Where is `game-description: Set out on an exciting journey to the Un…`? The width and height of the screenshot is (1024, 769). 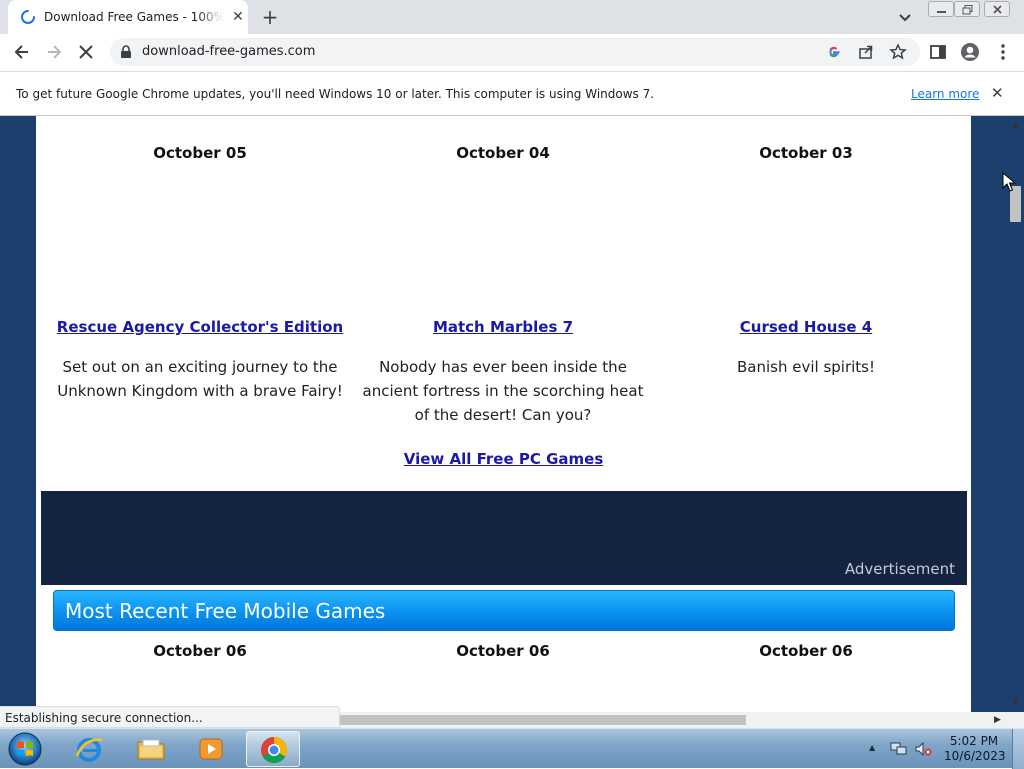 game-description: Set out on an exciting journey to the Un… is located at coordinates (200, 379).